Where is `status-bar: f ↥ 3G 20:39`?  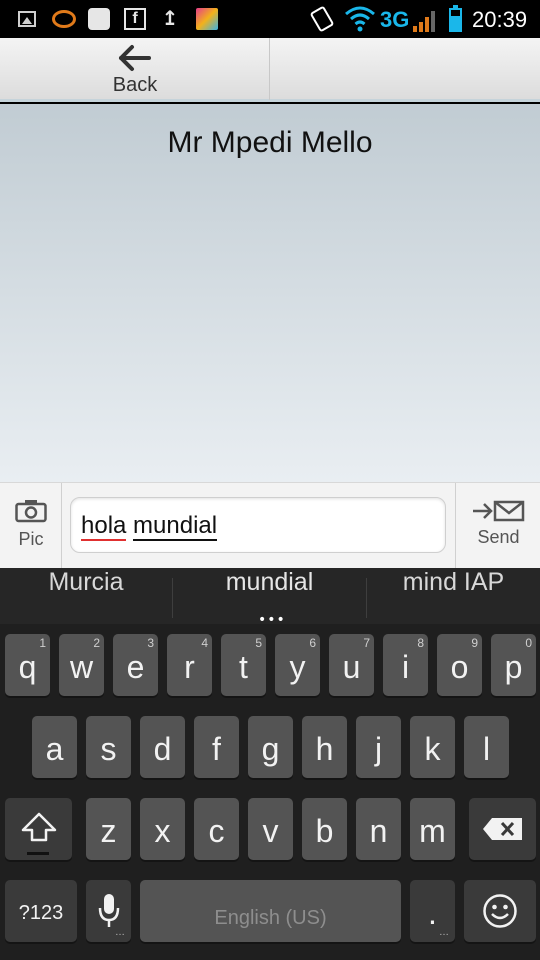
status-bar: f ↥ 3G 20:39 is located at coordinates (270, 19).